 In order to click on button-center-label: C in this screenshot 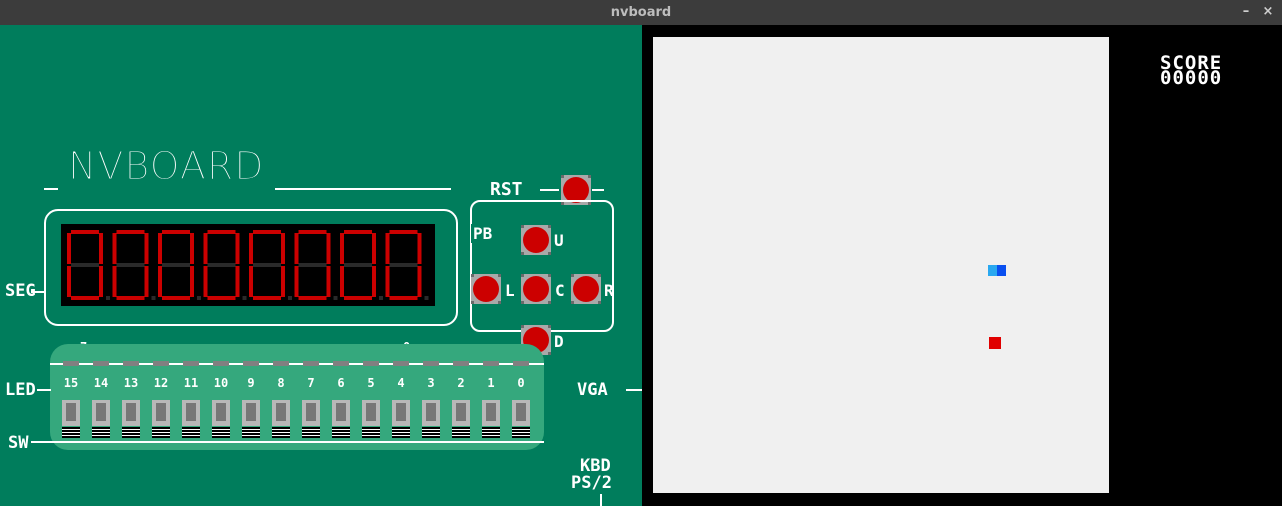, I will do `click(560, 290)`.